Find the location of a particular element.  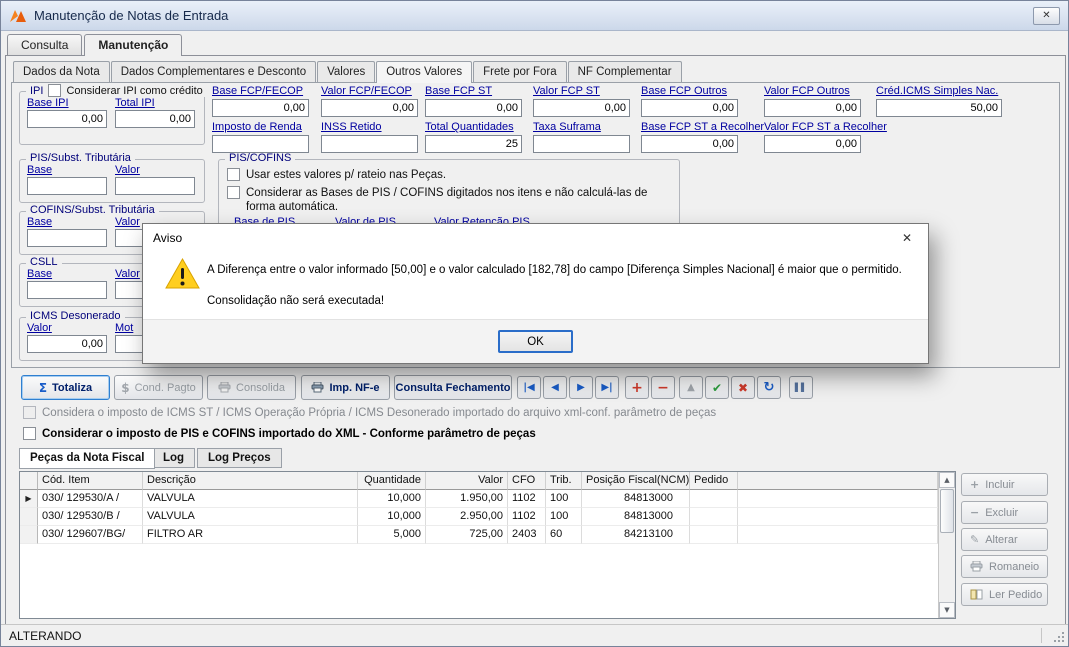

total-quantidades-input is located at coordinates (473, 144).